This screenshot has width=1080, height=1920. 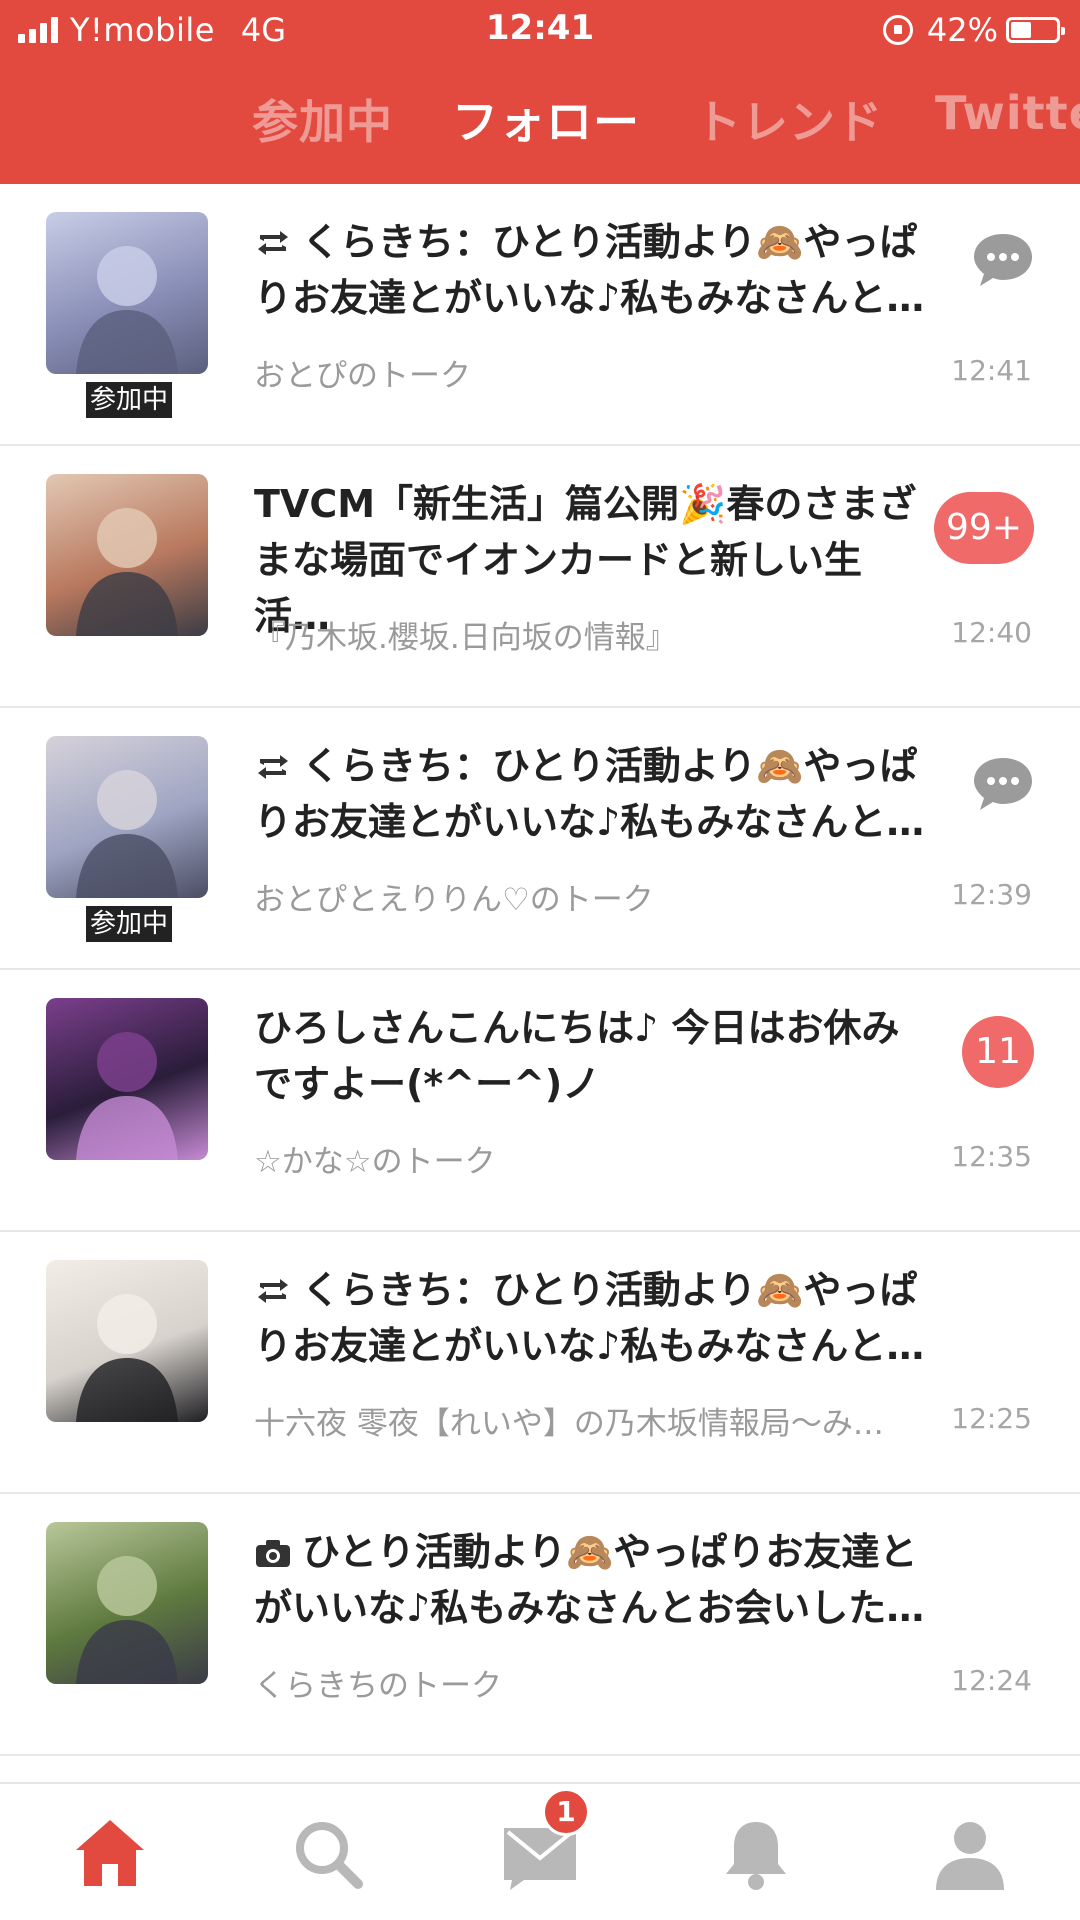 I want to click on message-text: ひろしさんこんにちは♪ 今日はお休みですよー(*^ー^)ノ, so click(x=577, y=1056).